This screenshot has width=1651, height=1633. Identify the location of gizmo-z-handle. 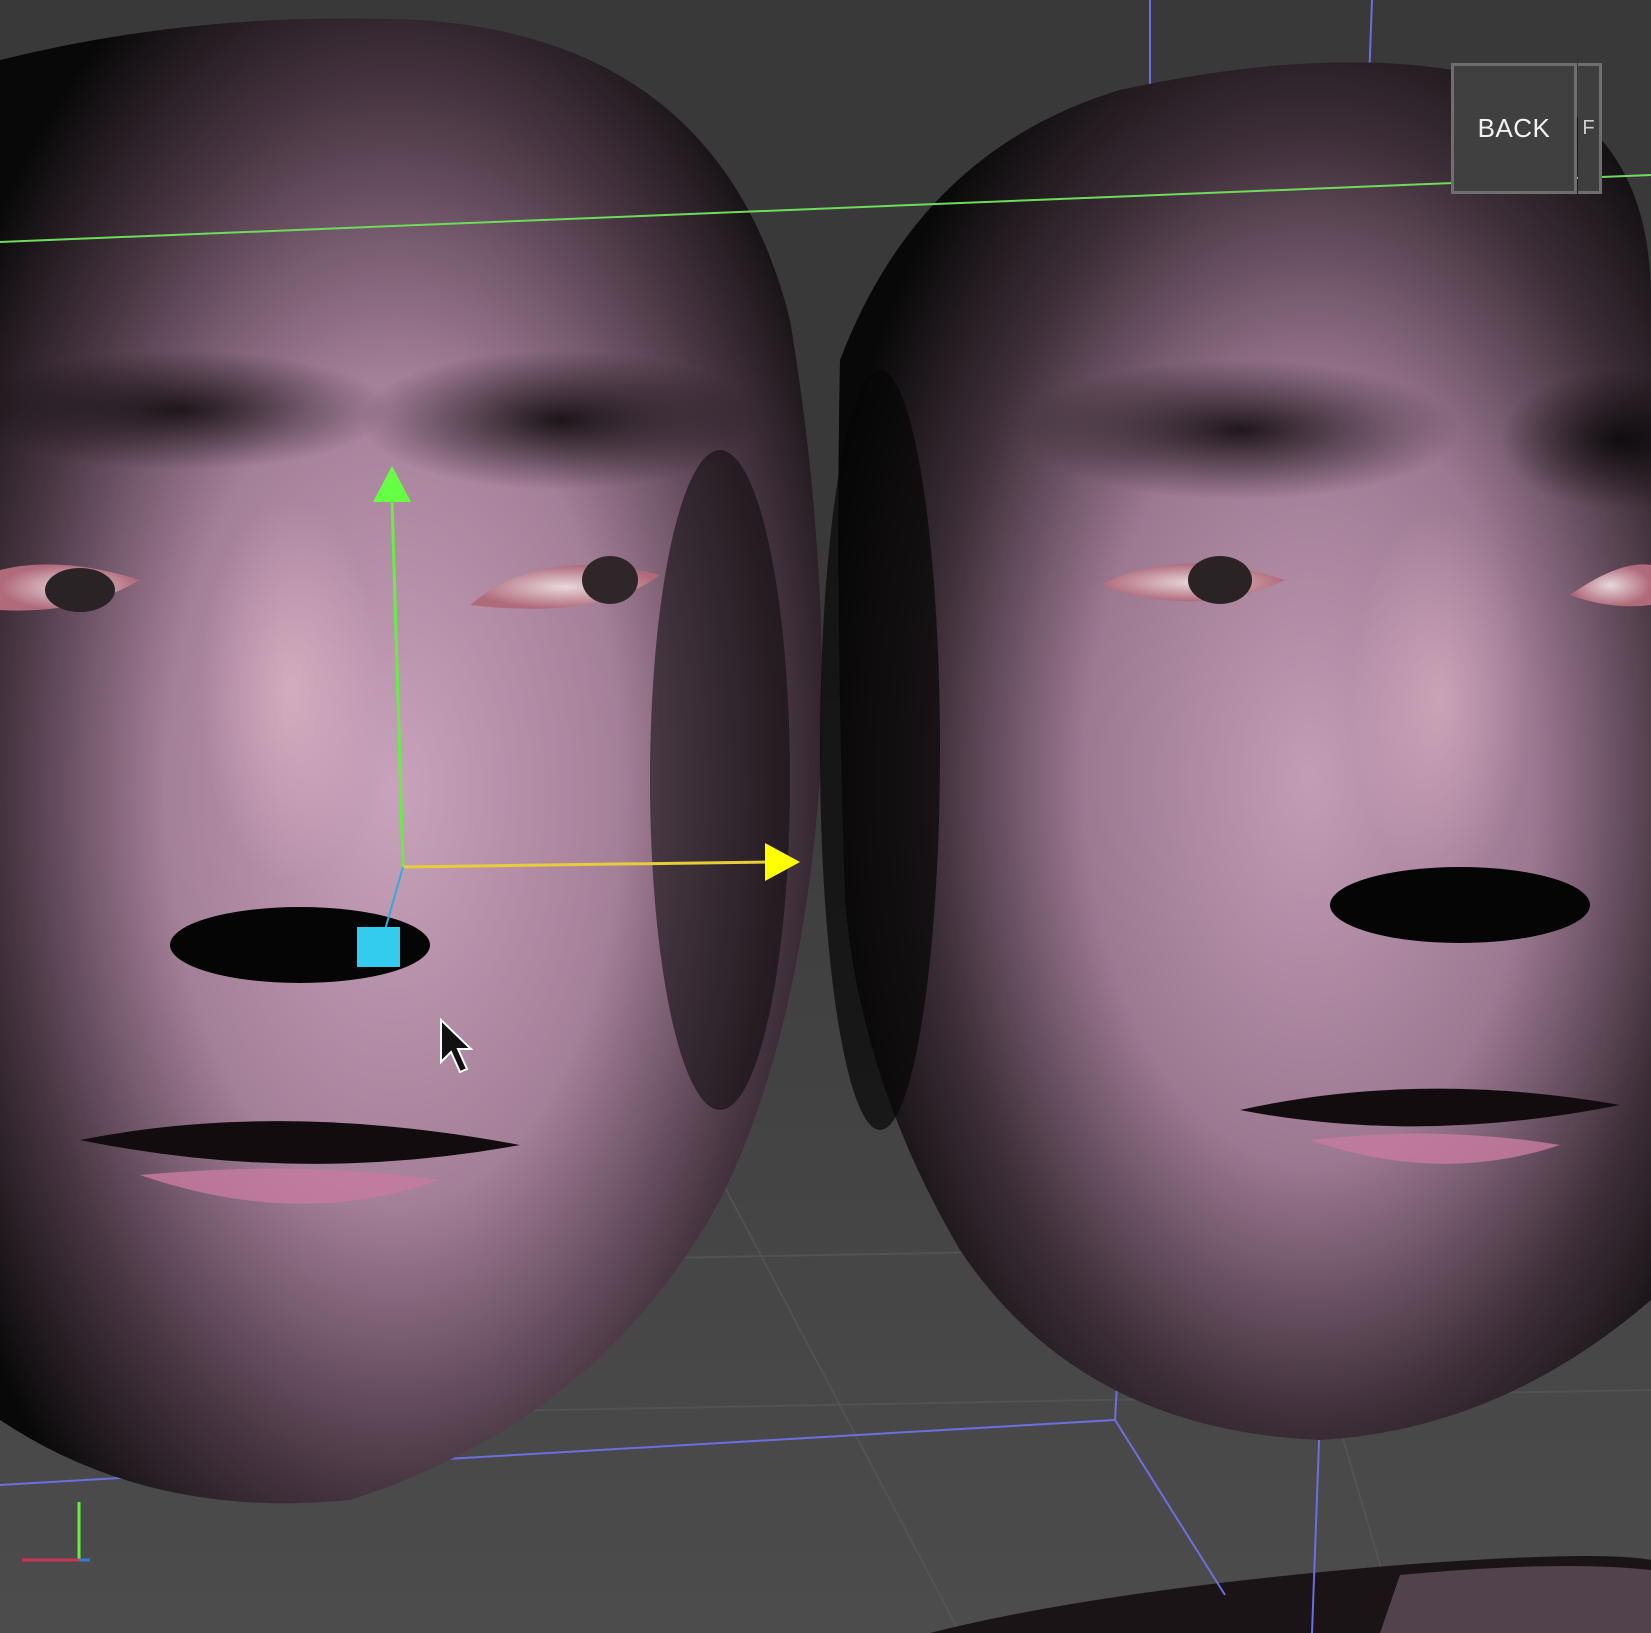
(378, 947).